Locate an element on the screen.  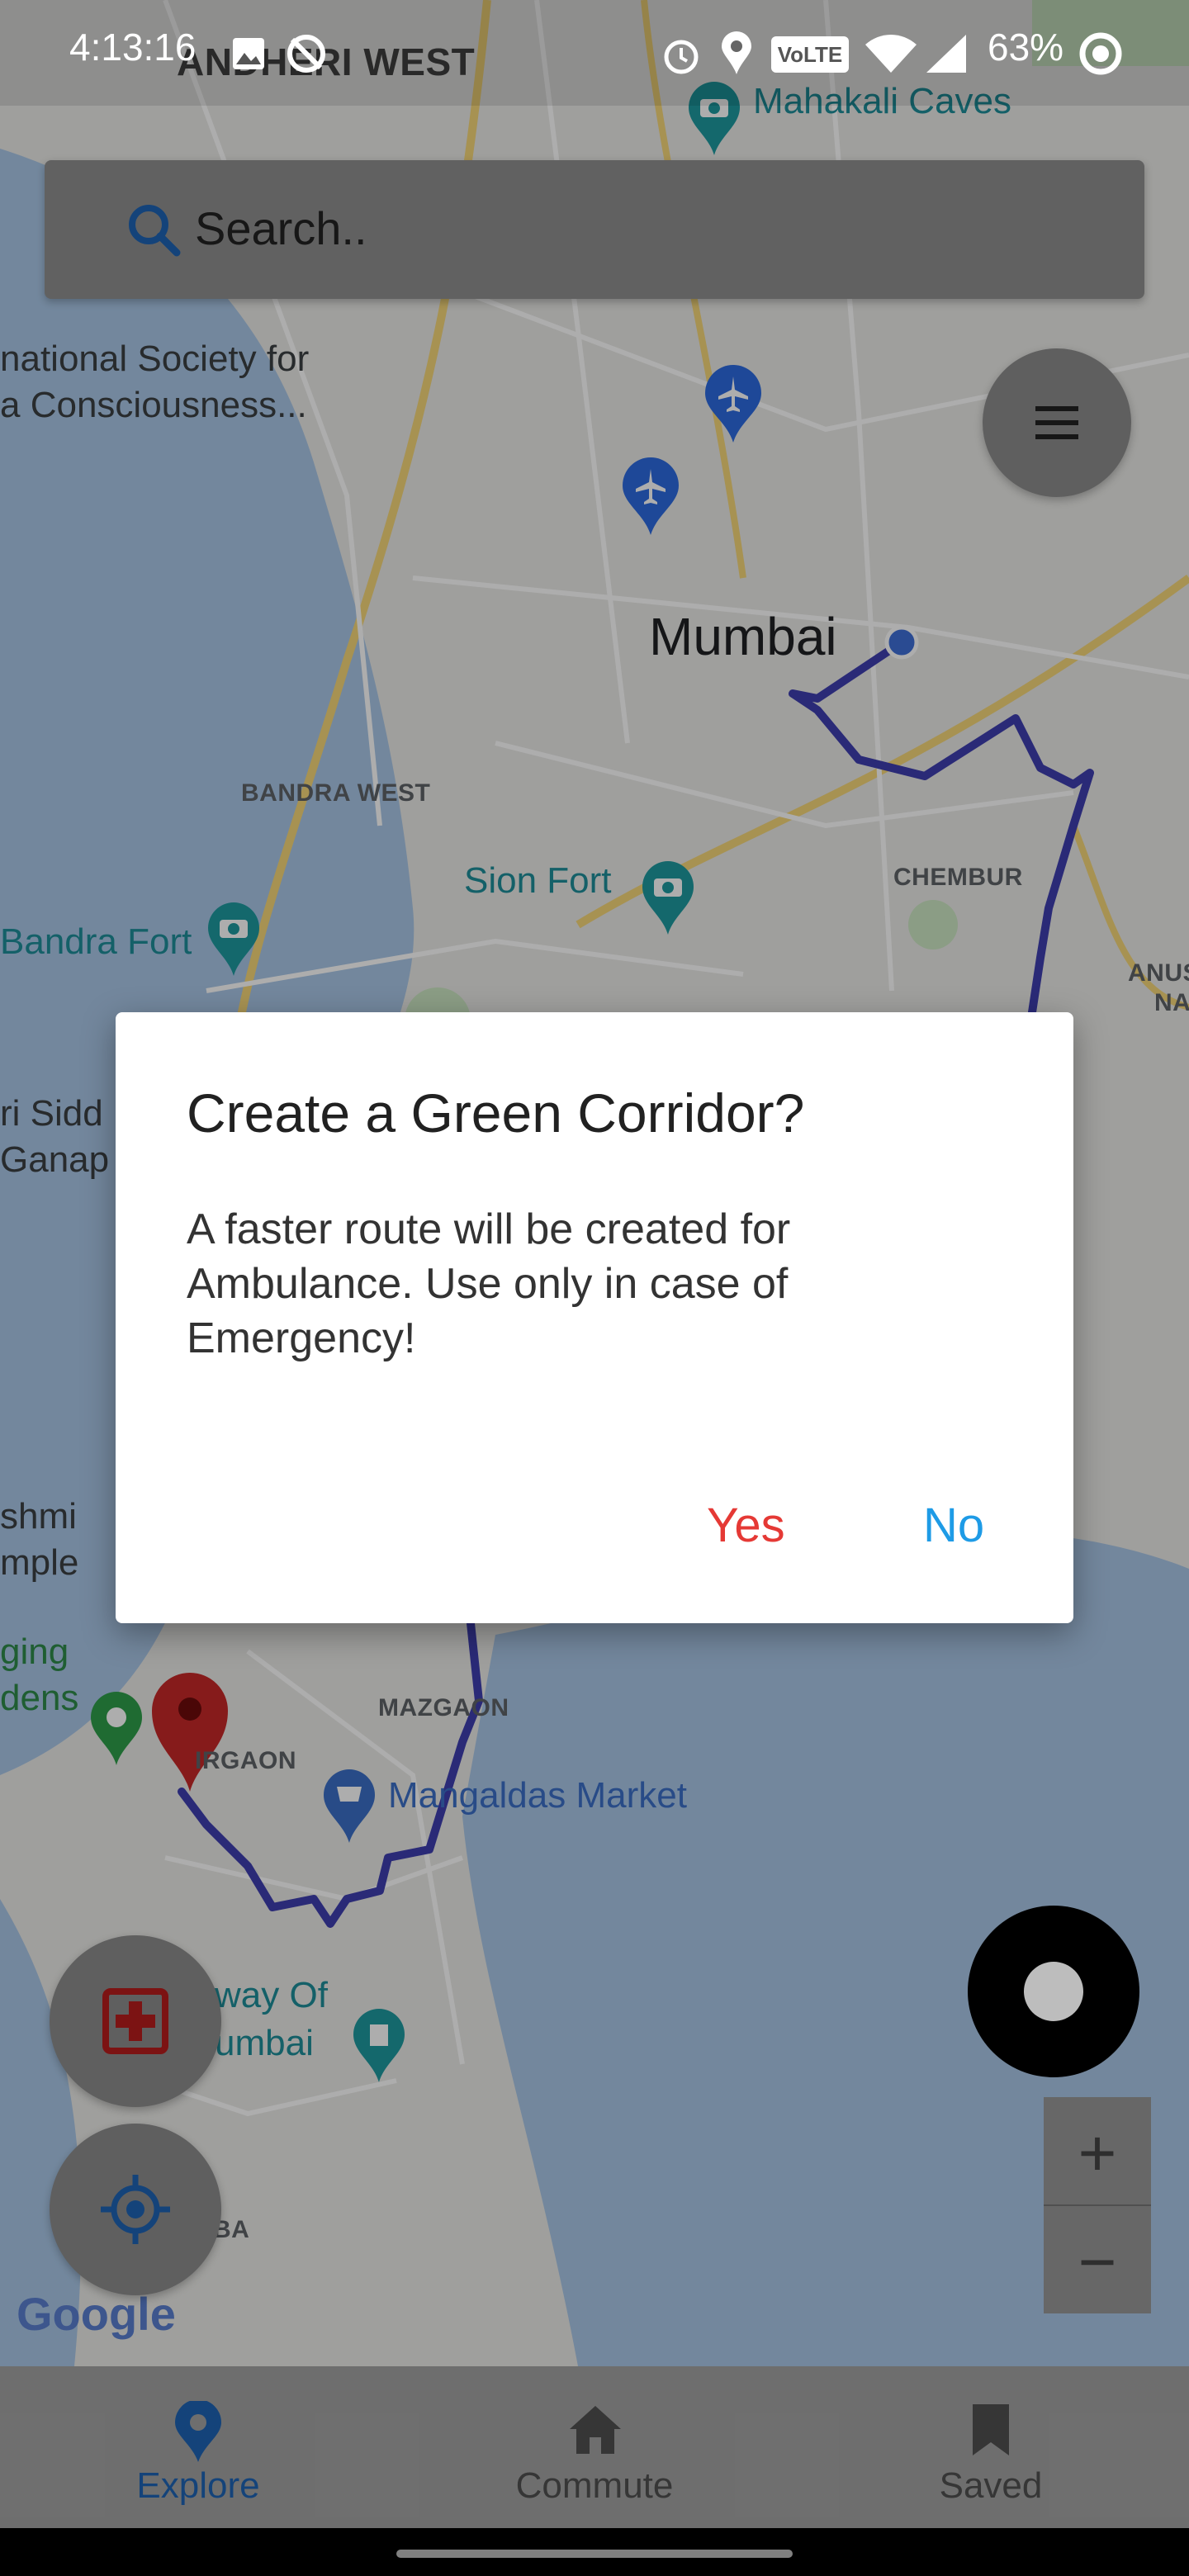
sync-off-icon is located at coordinates (306, 54).